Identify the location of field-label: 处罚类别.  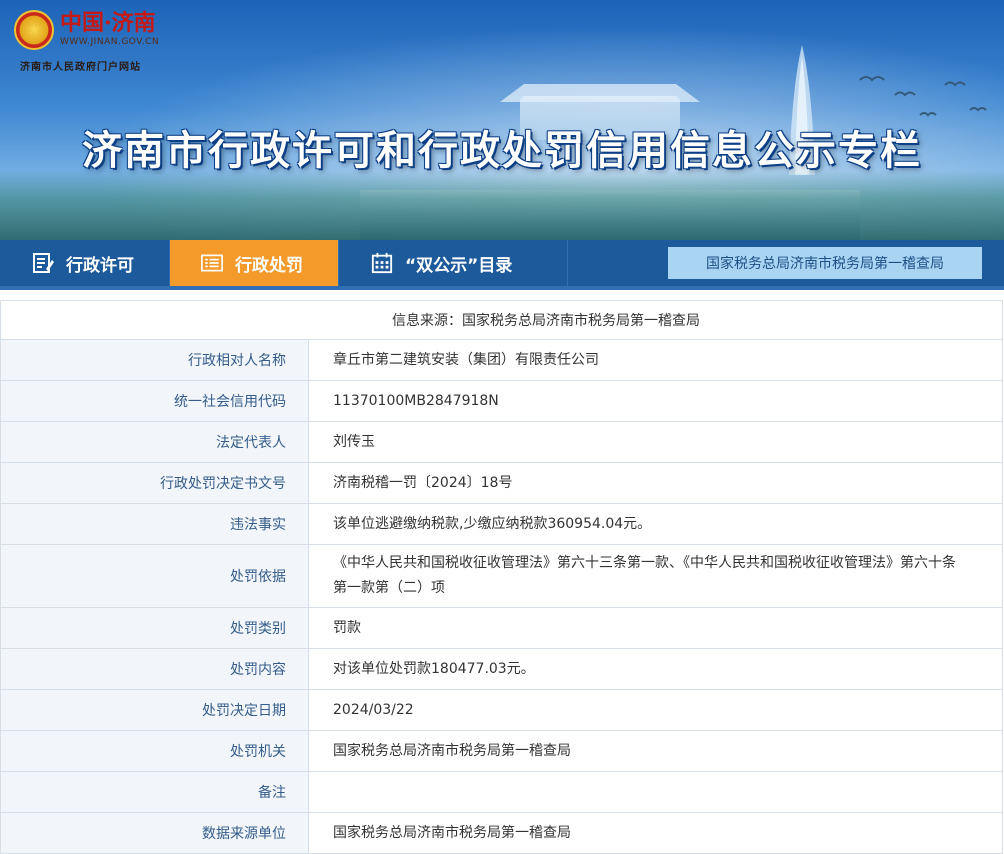
(154, 628).